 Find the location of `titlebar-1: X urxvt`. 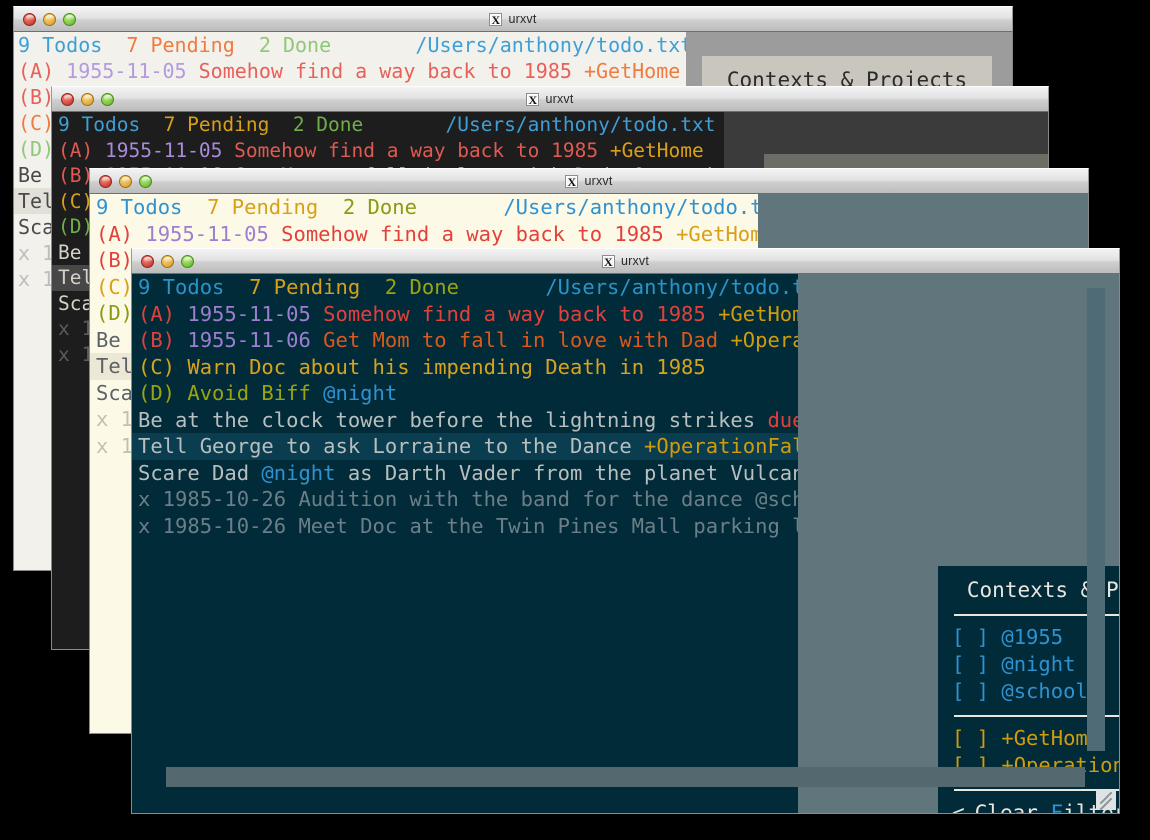

titlebar-1: X urxvt is located at coordinates (513, 19).